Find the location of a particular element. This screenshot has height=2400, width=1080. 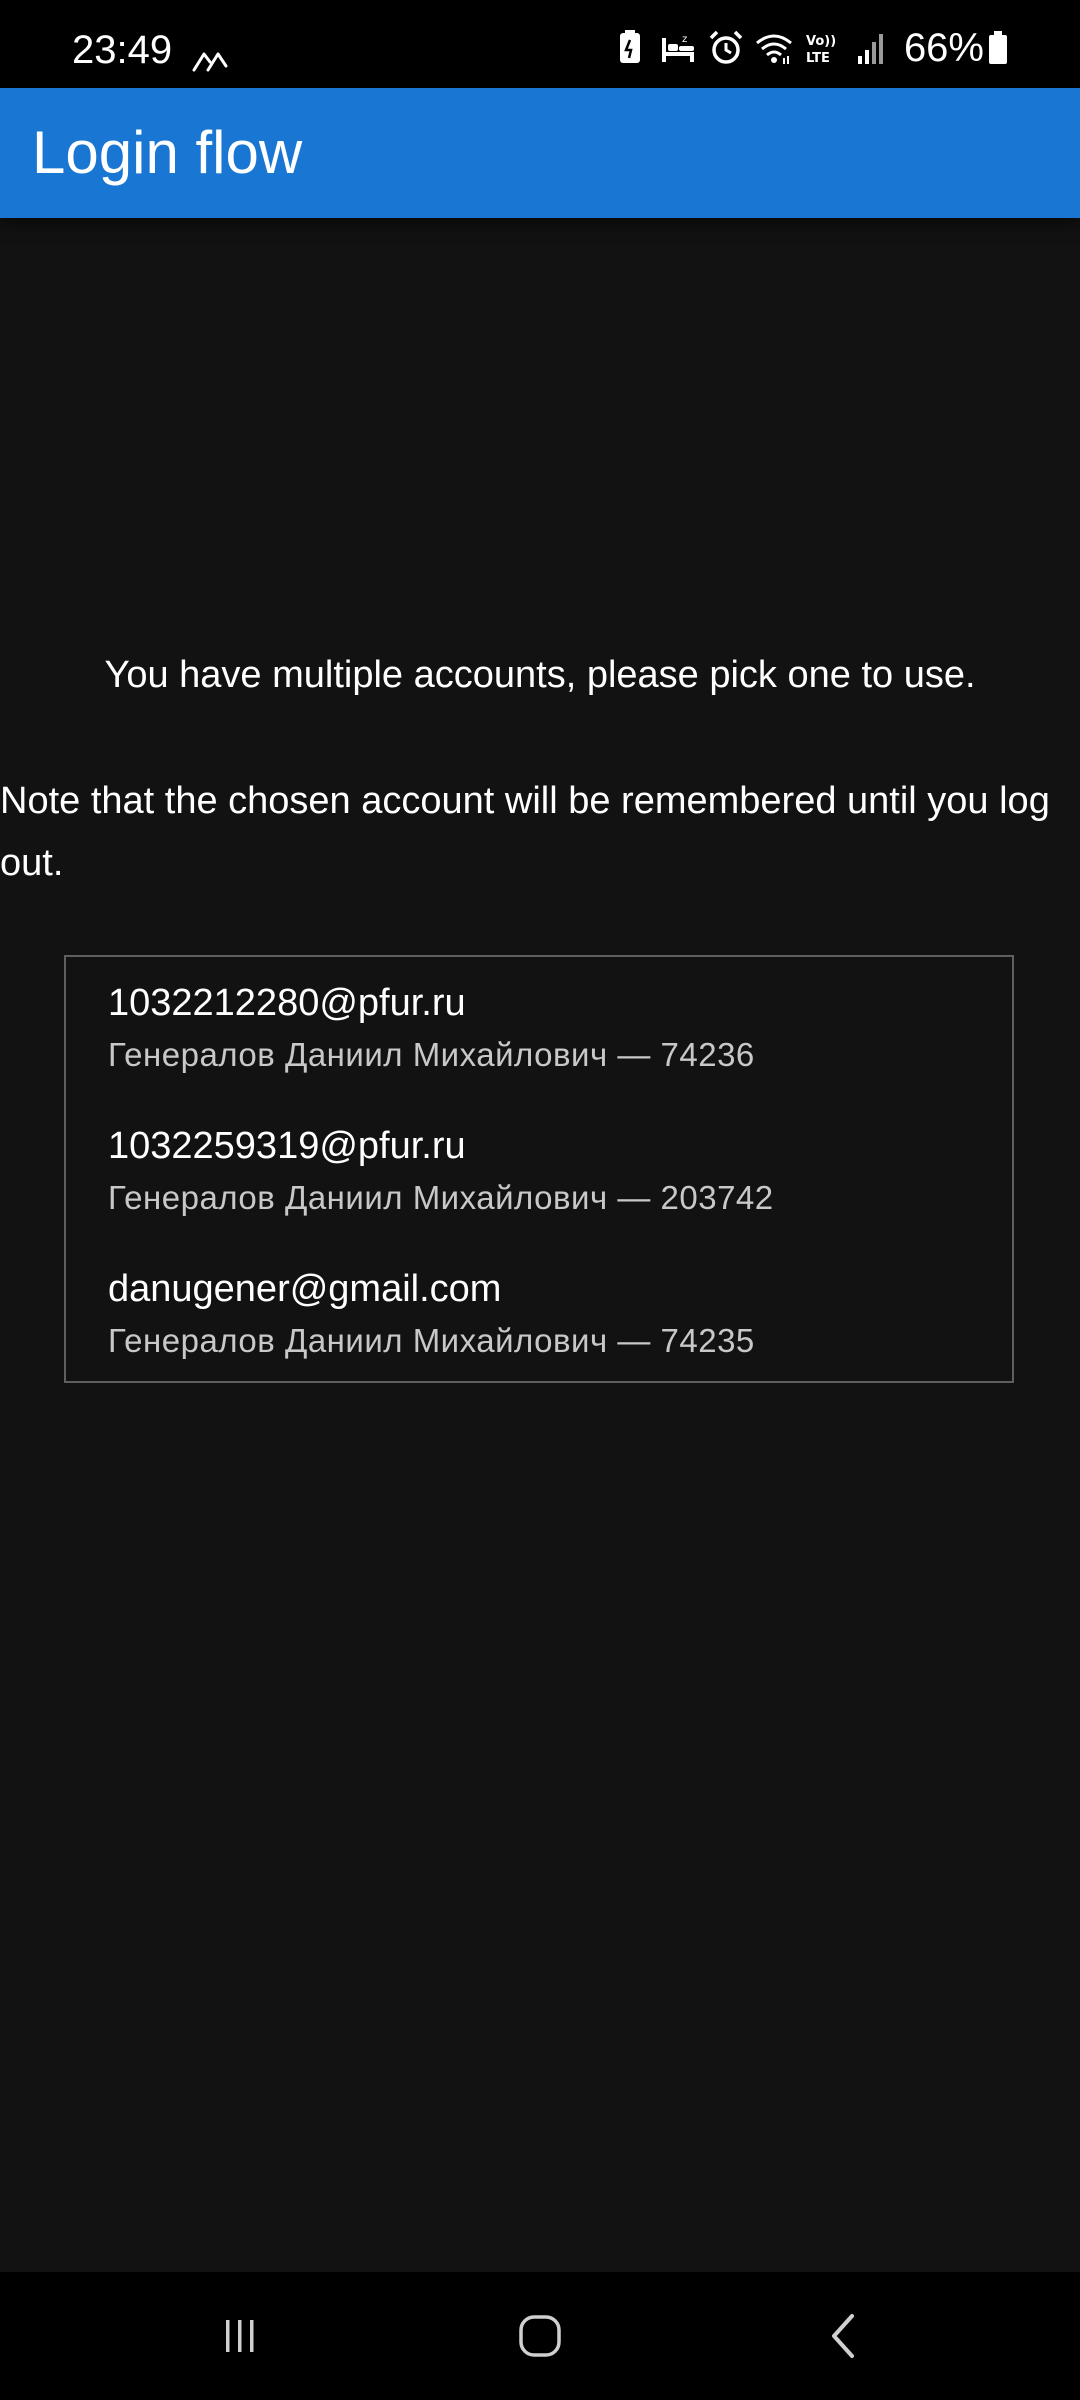

back-button is located at coordinates (844, 2336).